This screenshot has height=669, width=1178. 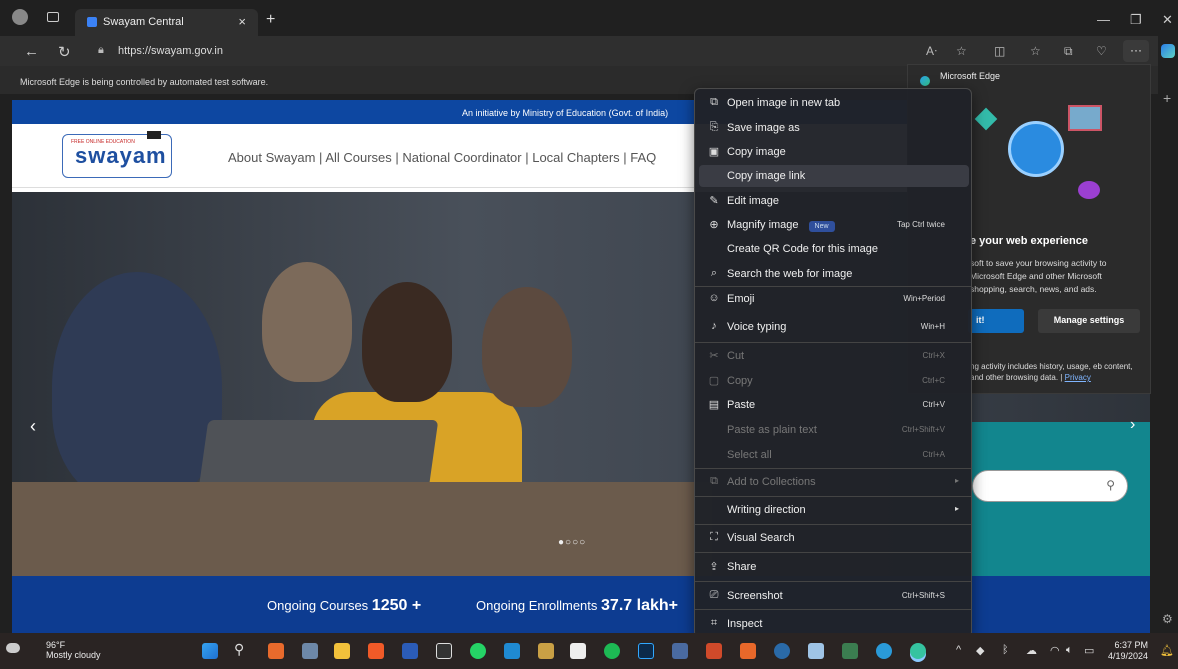 What do you see at coordinates (834, 201) in the screenshot?
I see `menu-item-edit-image: ✎ Edit image` at bounding box center [834, 201].